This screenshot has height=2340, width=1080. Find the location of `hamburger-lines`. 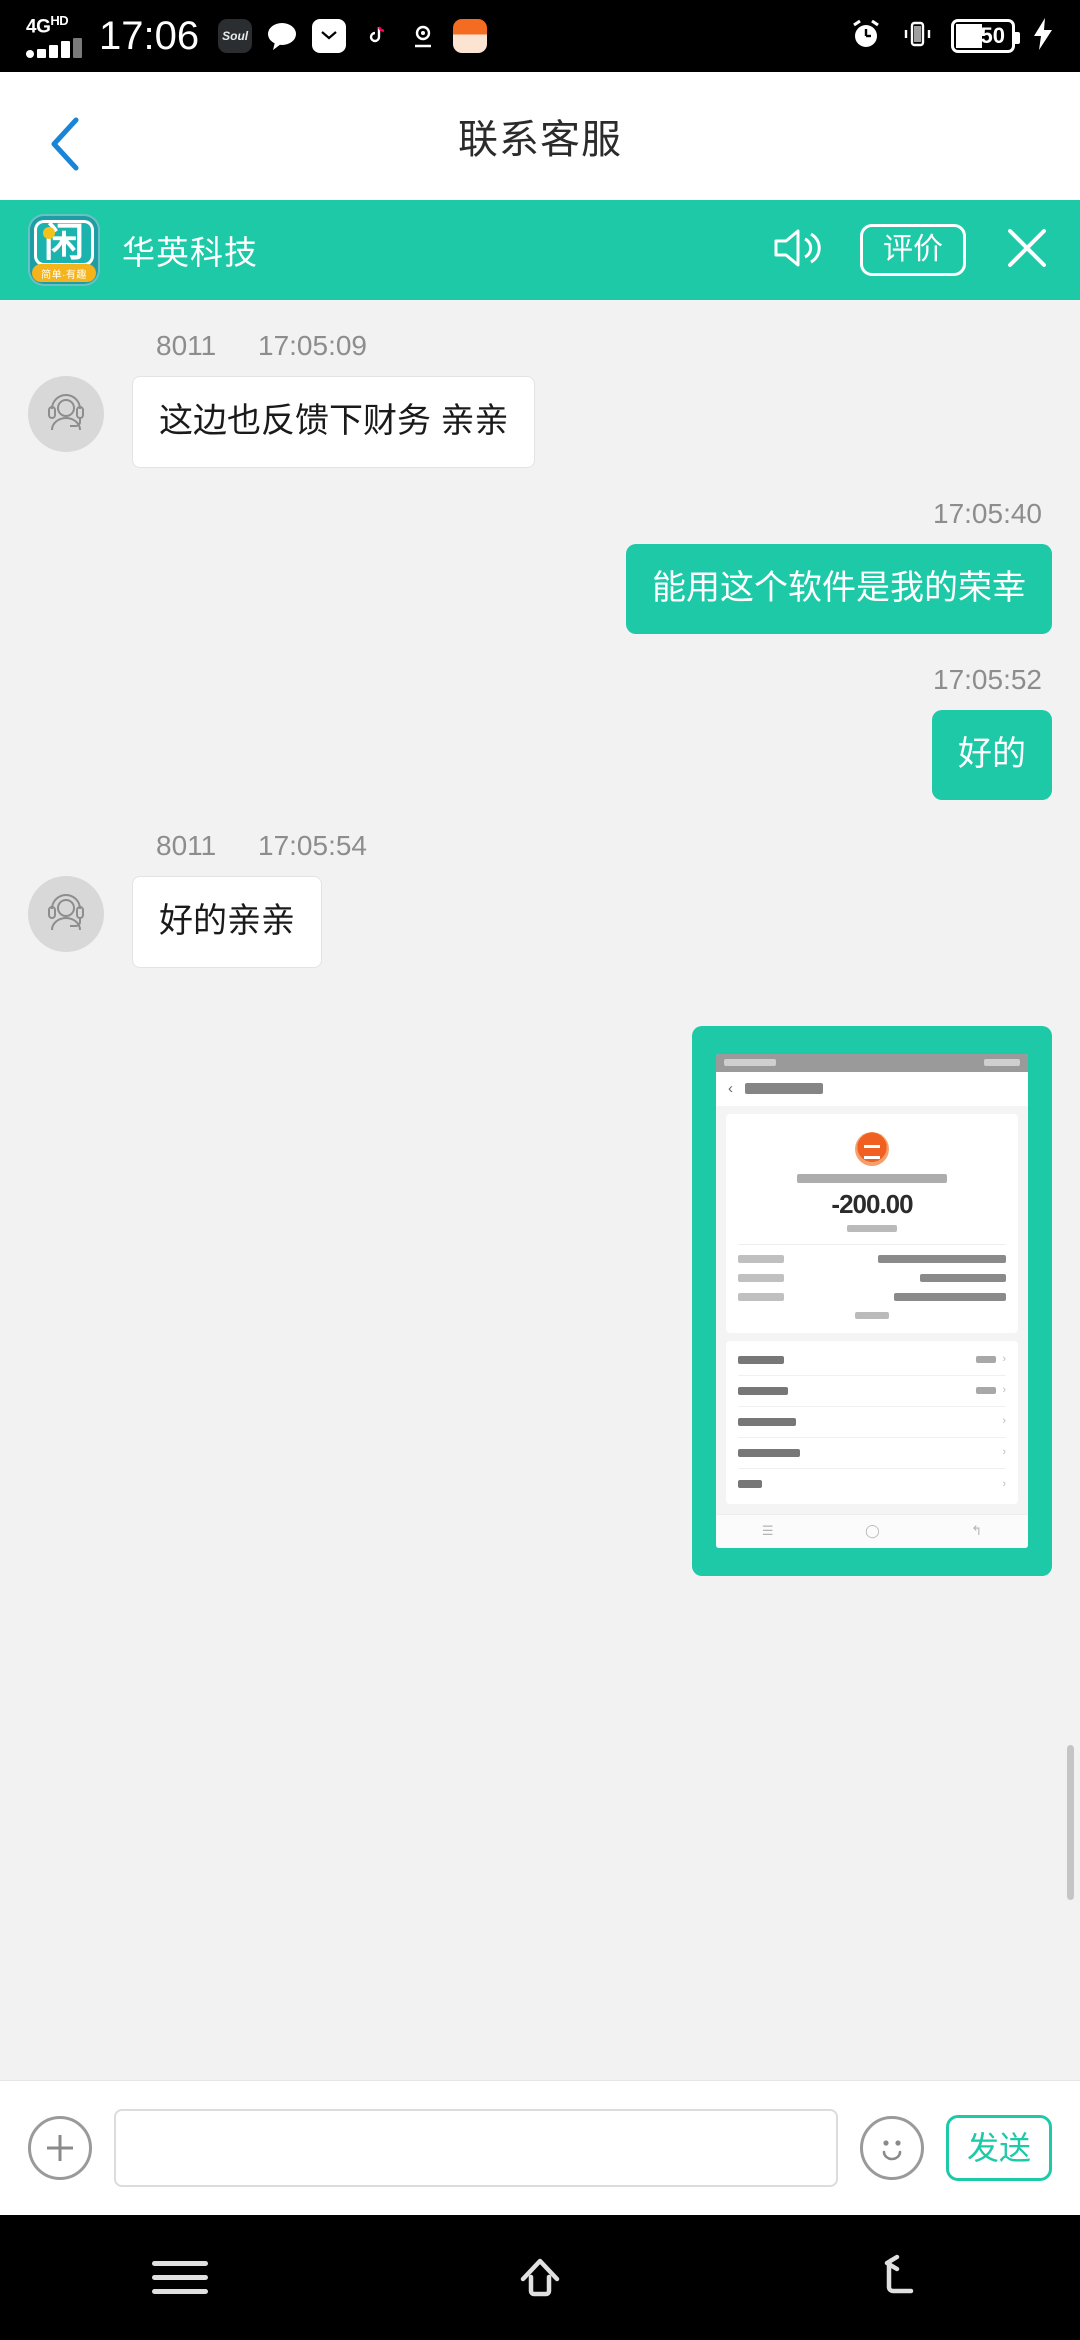

hamburger-lines is located at coordinates (180, 2277).